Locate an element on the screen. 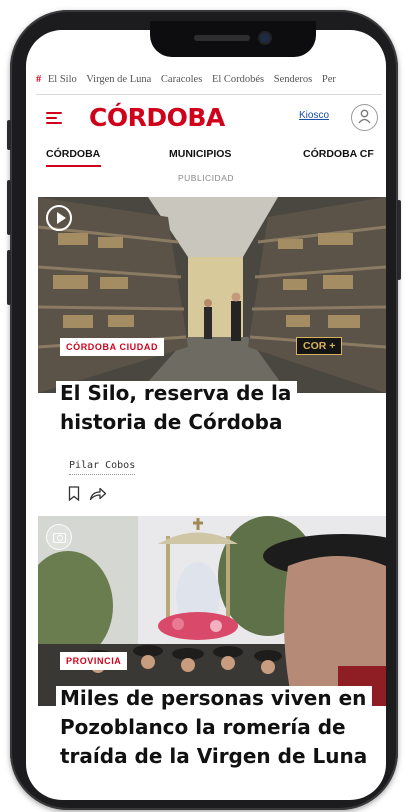 The width and height of the screenshot is (408, 812). article-author: Pilar Cobos is located at coordinates (102, 467).